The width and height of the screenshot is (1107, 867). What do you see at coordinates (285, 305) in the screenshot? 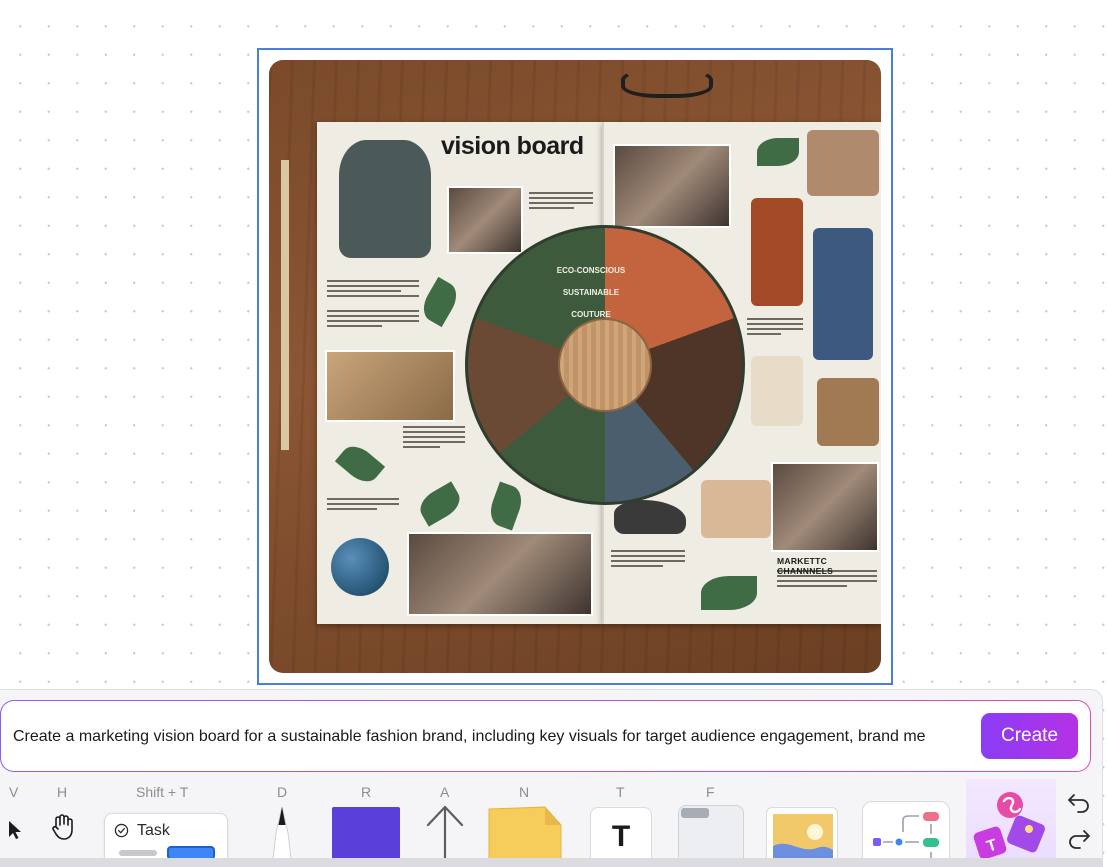
I see `pencil-decoration` at bounding box center [285, 305].